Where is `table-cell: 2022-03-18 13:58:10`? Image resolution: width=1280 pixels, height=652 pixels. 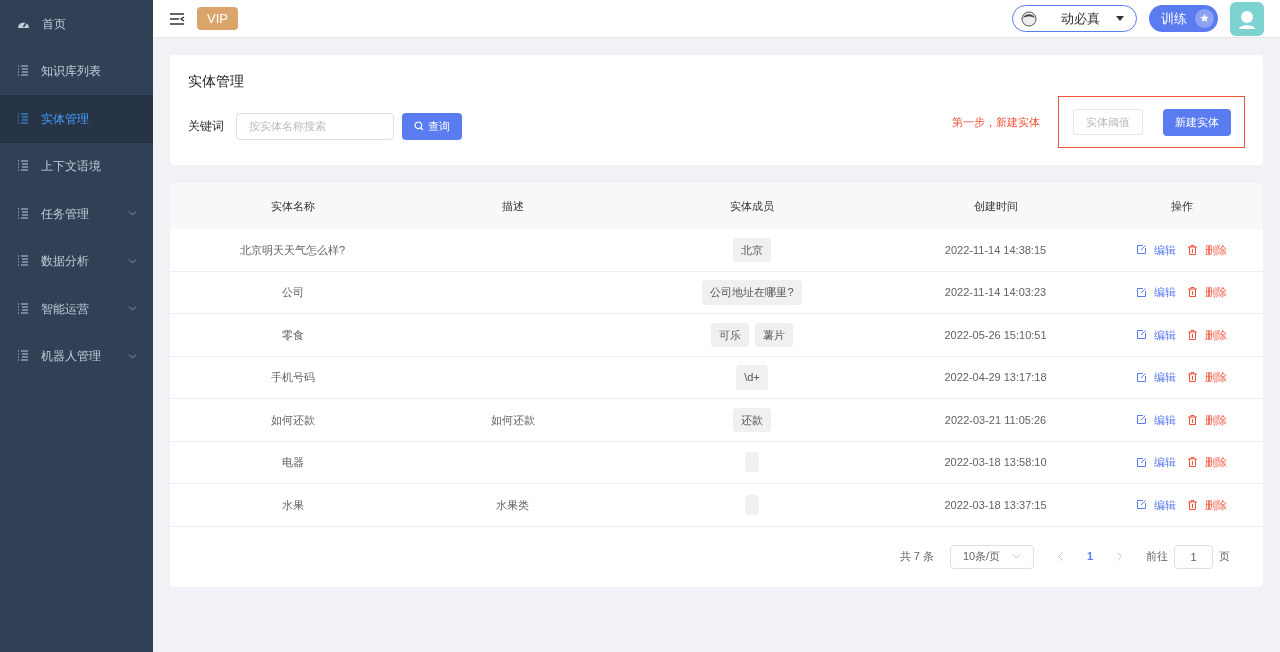
table-cell: 2022-03-18 13:58:10 is located at coordinates (995, 462).